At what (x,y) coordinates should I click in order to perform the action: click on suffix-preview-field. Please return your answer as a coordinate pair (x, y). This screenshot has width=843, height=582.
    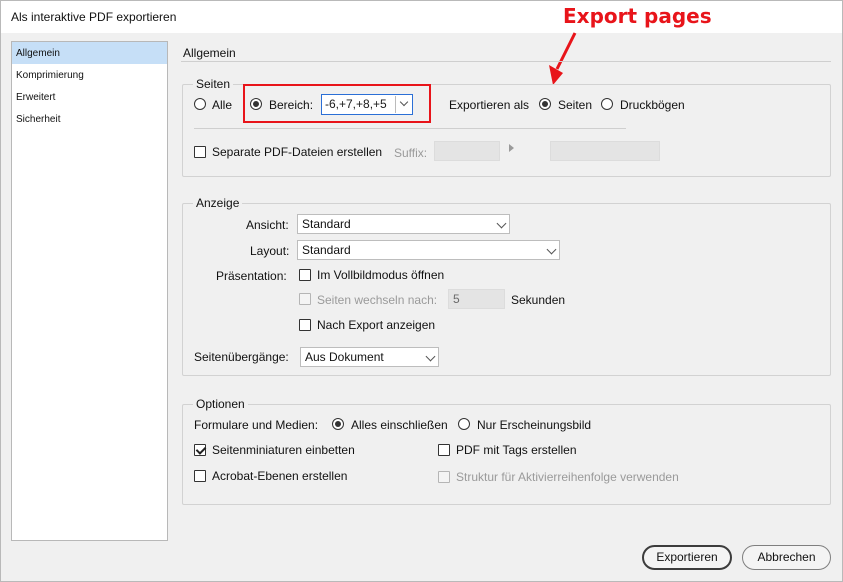
    Looking at the image, I should click on (605, 151).